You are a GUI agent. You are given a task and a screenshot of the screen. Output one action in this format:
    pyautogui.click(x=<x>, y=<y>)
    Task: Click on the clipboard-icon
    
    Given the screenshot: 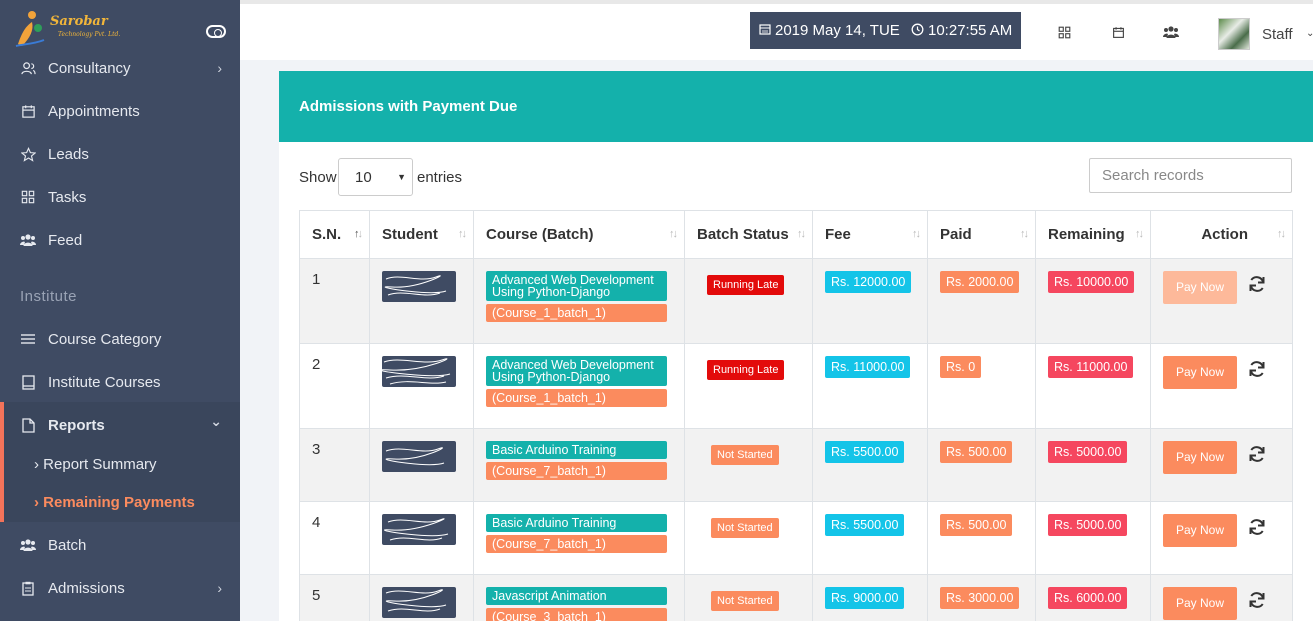 What is the action you would take?
    pyautogui.click(x=28, y=588)
    